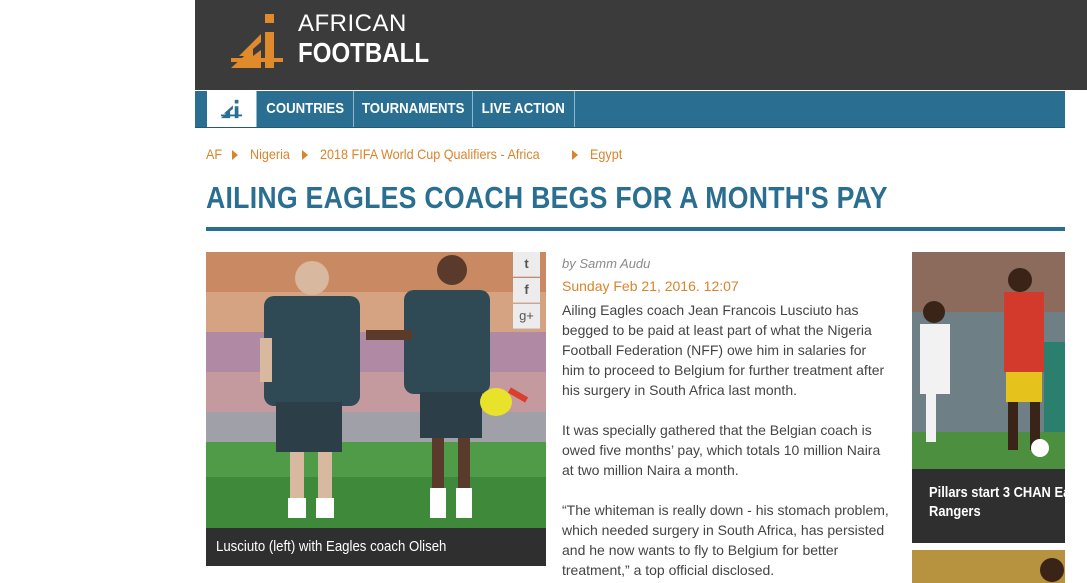 This screenshot has height=583, width=1087. I want to click on nav-live-action-label: LIVE ACTION, so click(523, 108).